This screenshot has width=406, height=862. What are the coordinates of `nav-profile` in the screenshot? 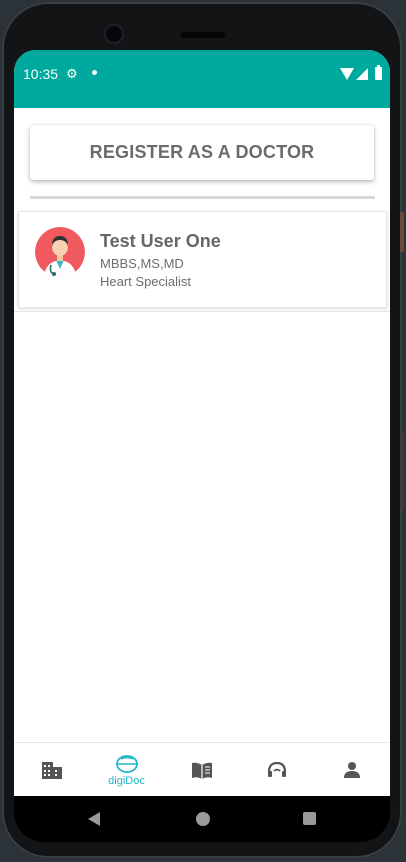 It's located at (351, 769).